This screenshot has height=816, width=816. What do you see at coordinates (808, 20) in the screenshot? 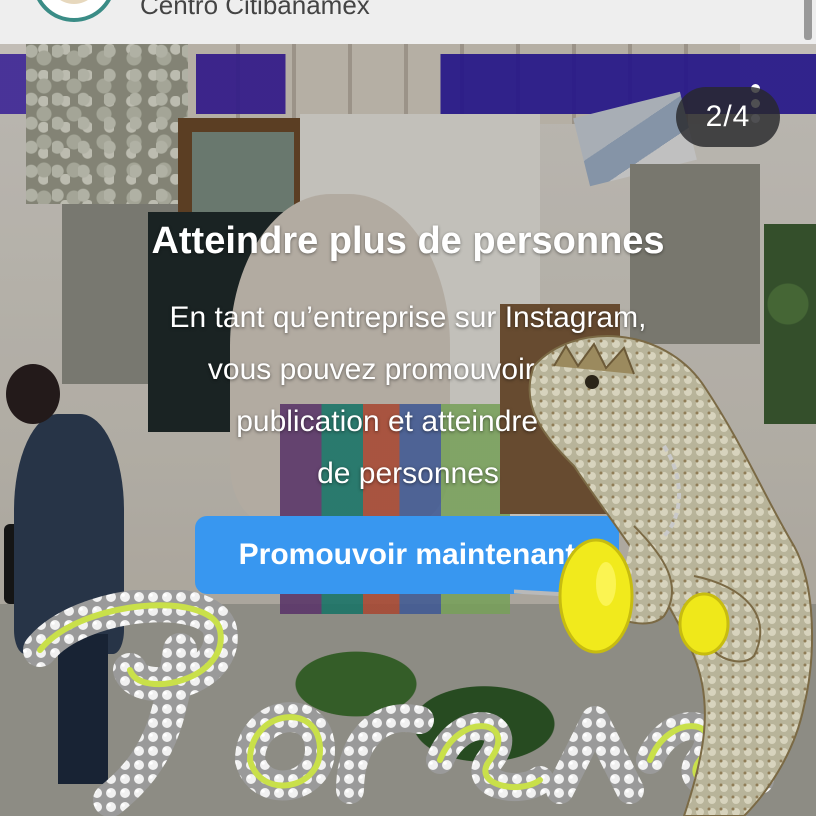
I see `scrollbar` at bounding box center [808, 20].